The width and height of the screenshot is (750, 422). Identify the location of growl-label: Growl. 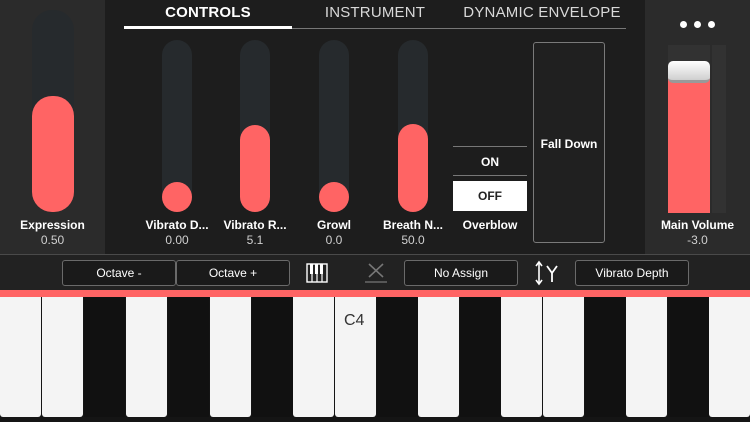
(333, 225).